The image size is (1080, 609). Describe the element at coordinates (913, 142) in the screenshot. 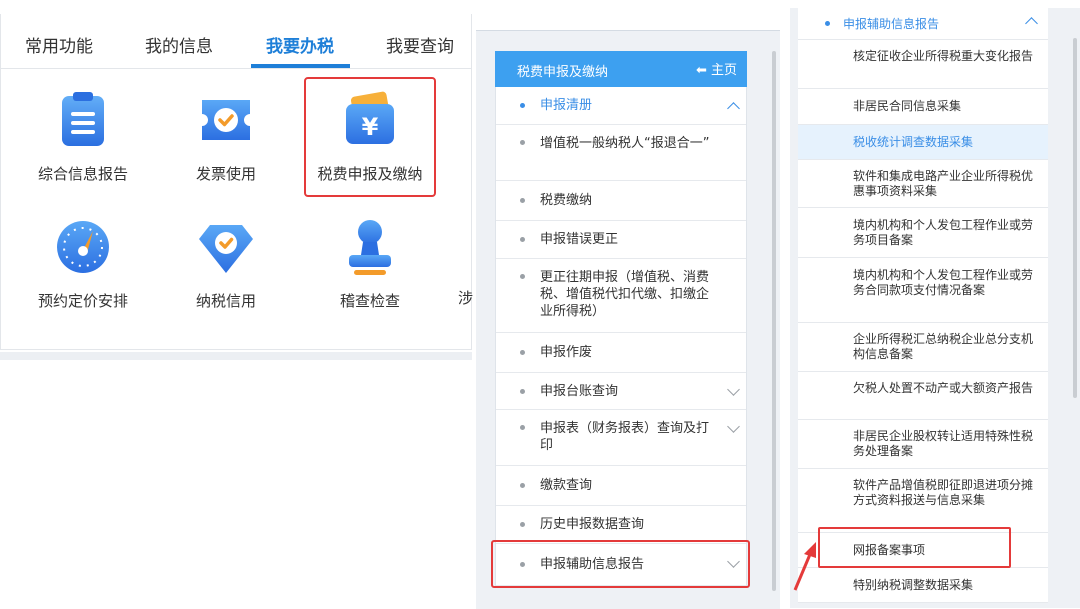

I see `submenu-item-label: 税收统计调查数据采集` at that location.